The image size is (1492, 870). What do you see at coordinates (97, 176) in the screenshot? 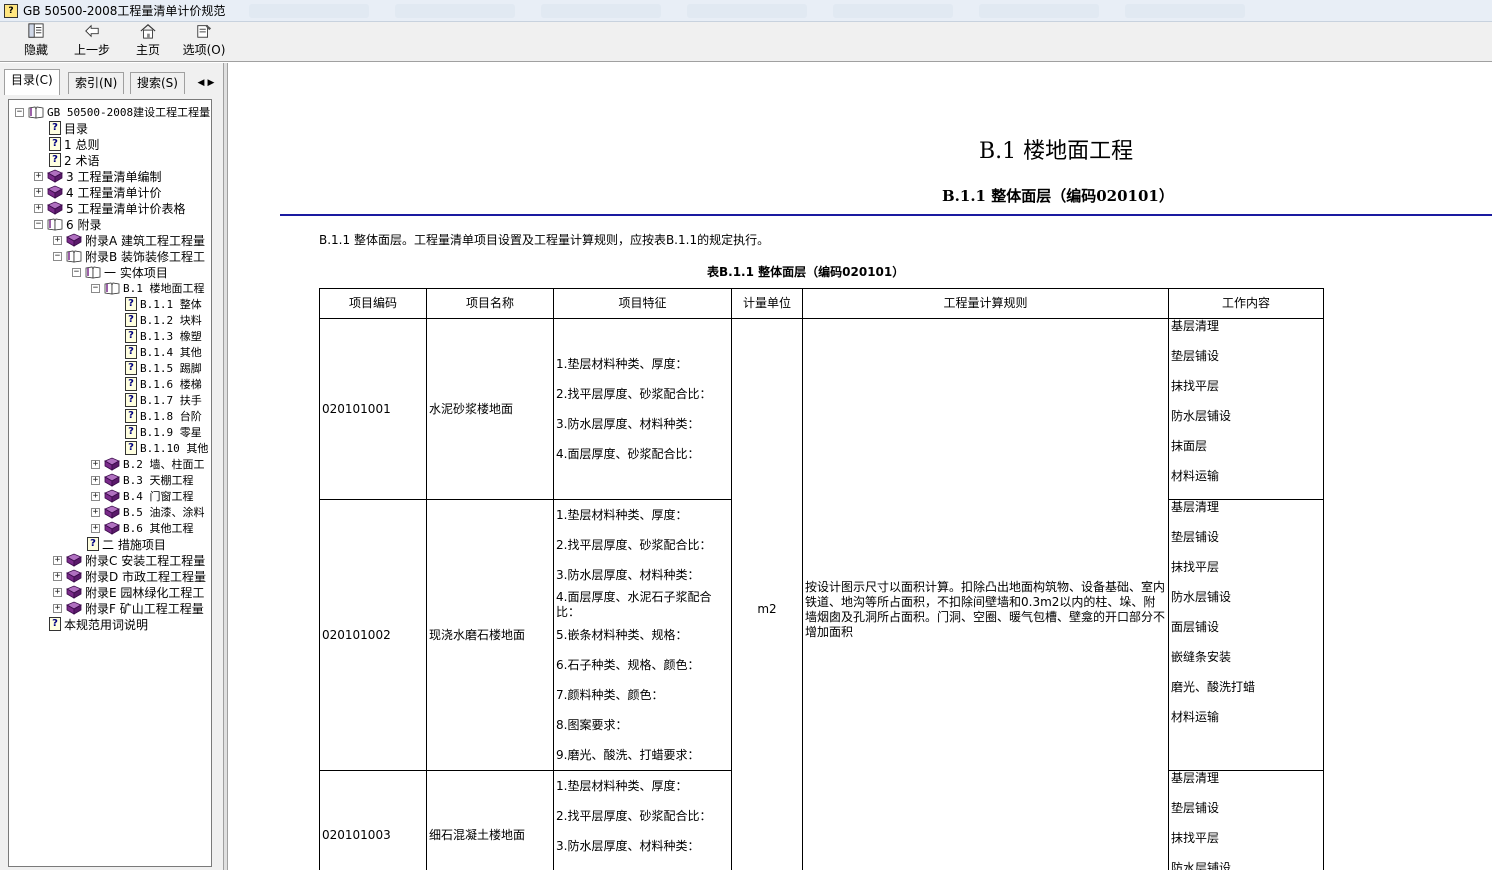
I see `tree-item: +3 工程量清单编制` at bounding box center [97, 176].